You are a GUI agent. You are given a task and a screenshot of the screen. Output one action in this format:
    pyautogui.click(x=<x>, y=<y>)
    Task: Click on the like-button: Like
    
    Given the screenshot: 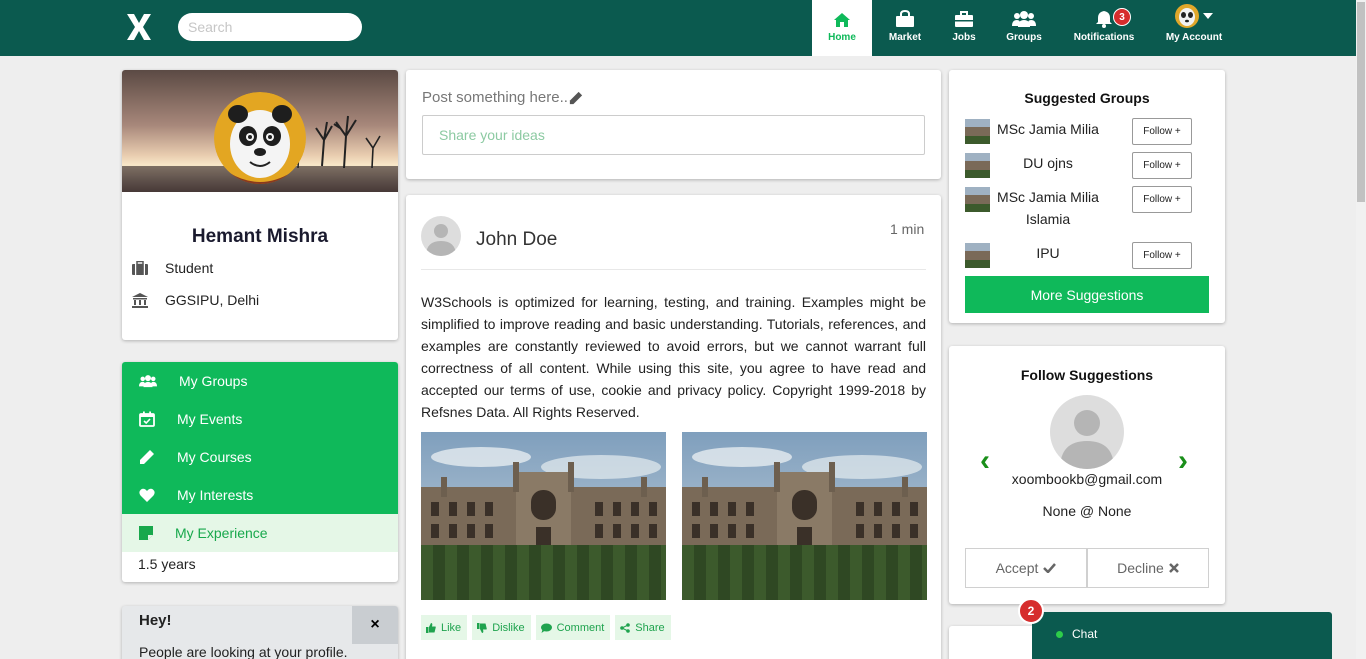 What is the action you would take?
    pyautogui.click(x=444, y=627)
    